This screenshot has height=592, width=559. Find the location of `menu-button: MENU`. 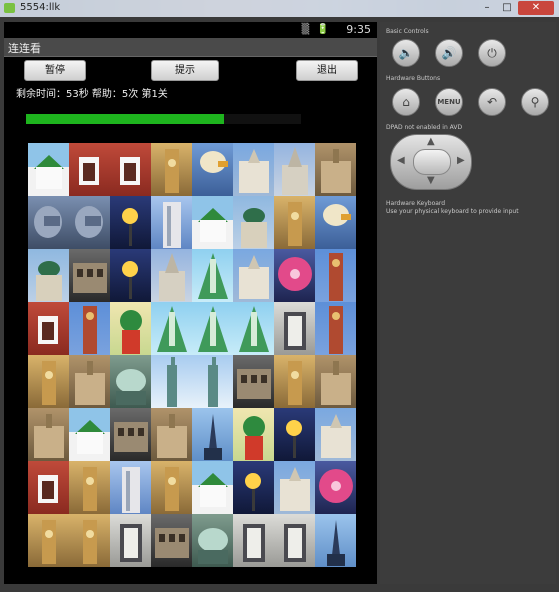

menu-button: MENU is located at coordinates (449, 102).